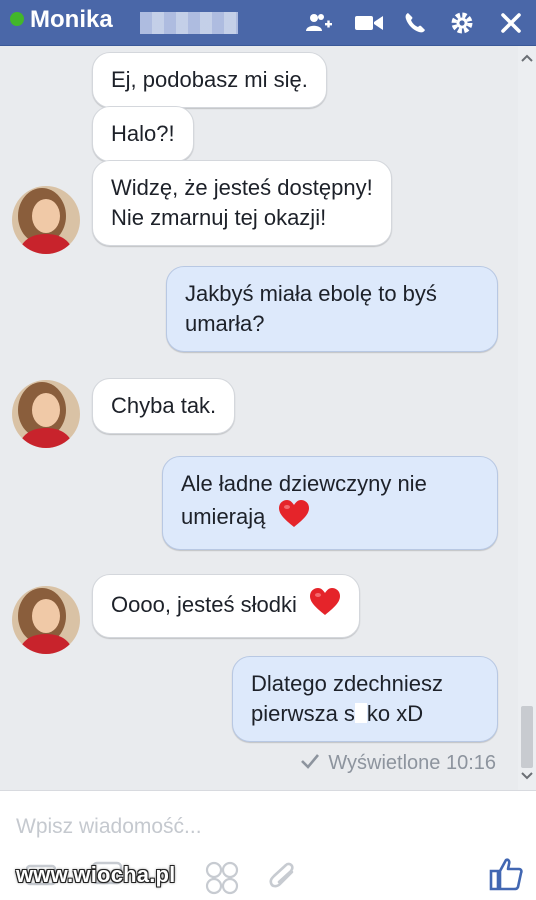  I want to click on attach-icon, so click(283, 879).